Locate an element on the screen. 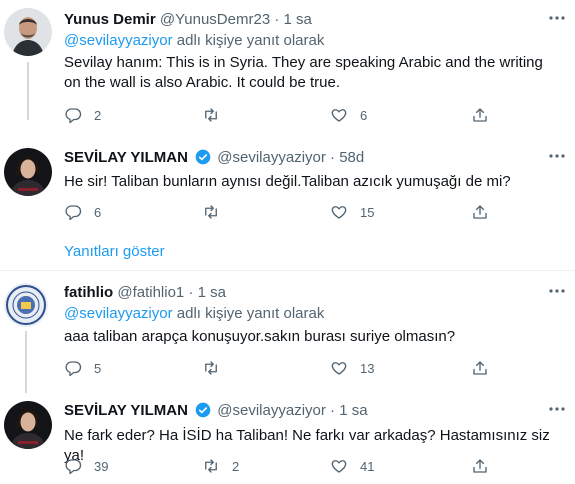  reply-button: 5 is located at coordinates (82, 368).